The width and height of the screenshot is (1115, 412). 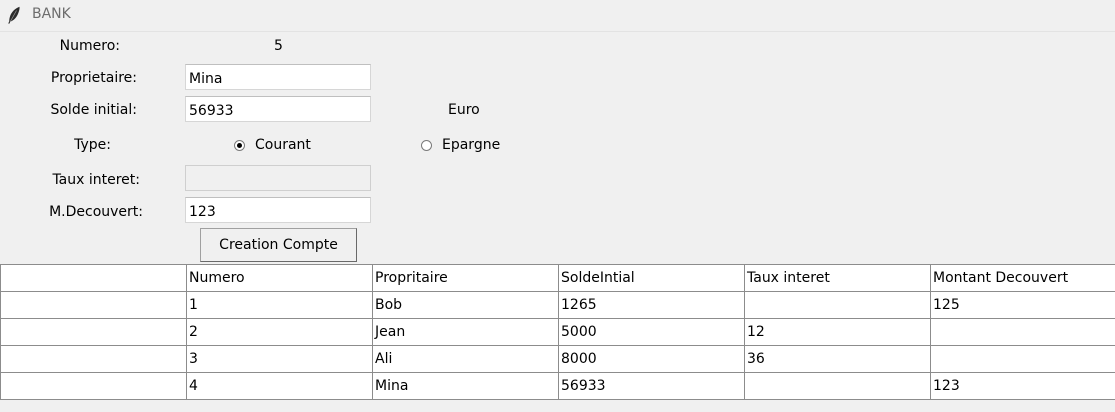 I want to click on table-header-cell: Numero, so click(x=279, y=278).